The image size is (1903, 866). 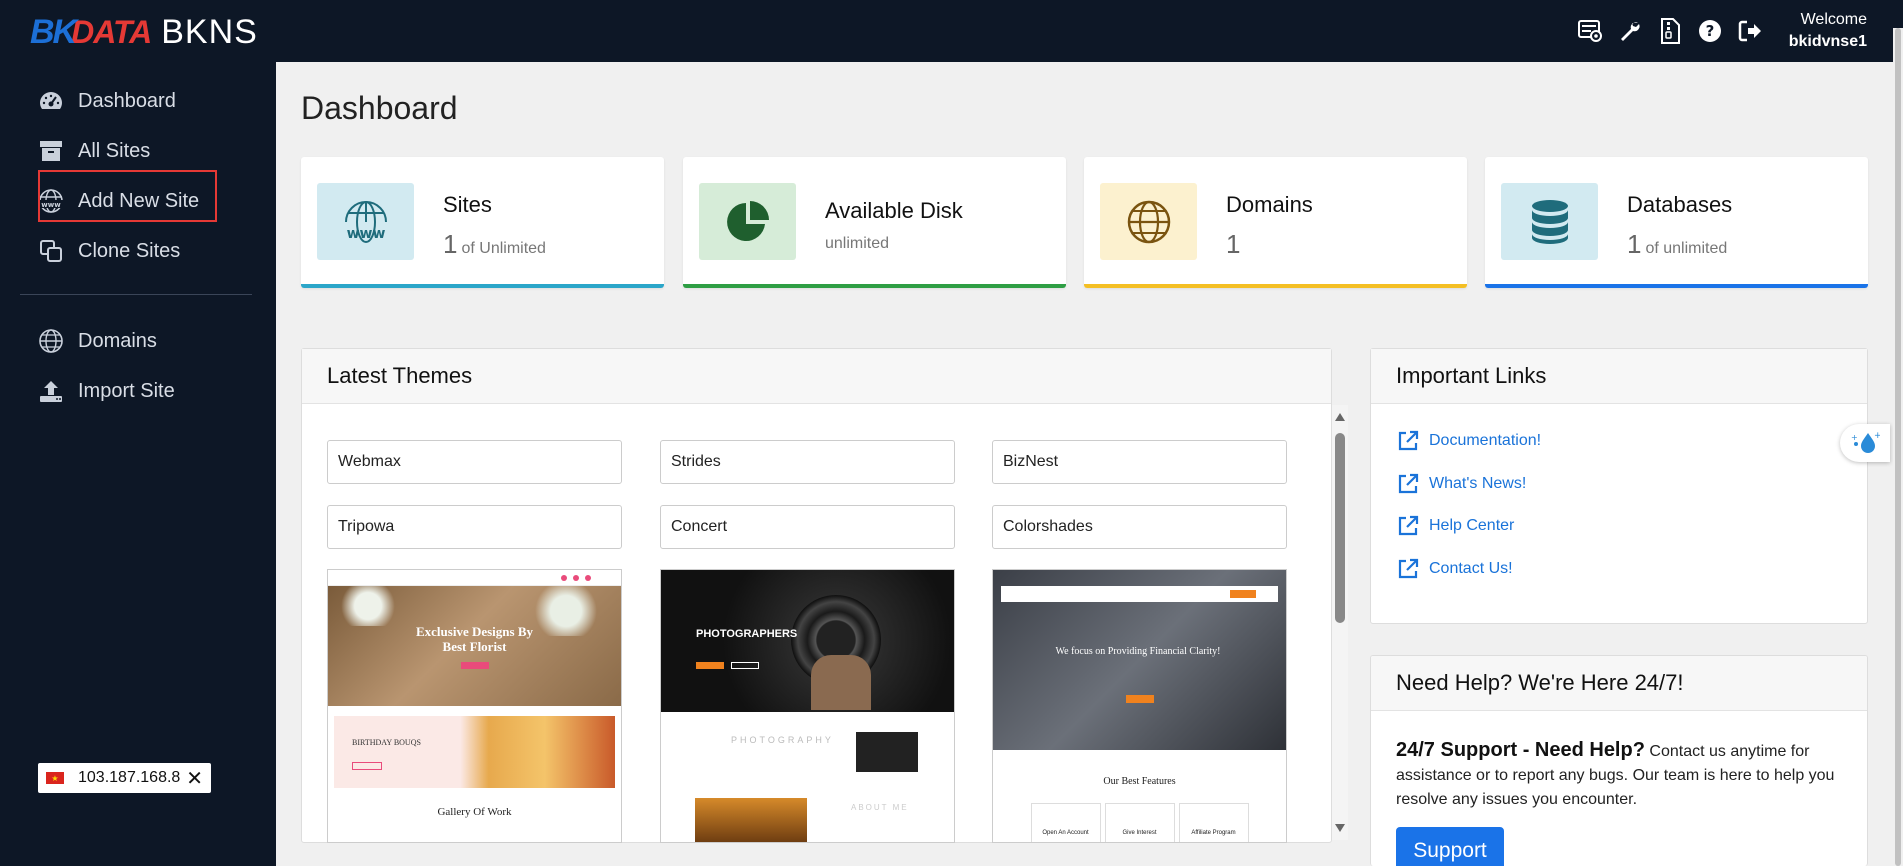 I want to click on stat-card-available-disk: Available Disk unlimited, so click(x=874, y=222).